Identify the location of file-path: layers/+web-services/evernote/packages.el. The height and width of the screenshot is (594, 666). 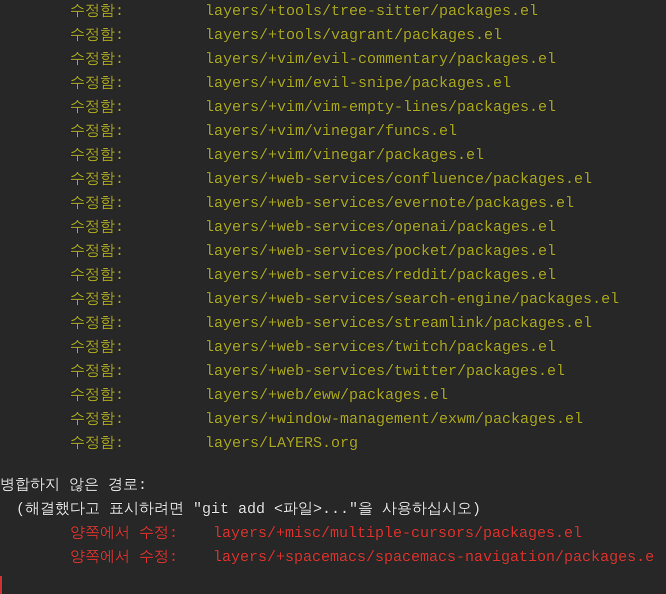
(389, 204).